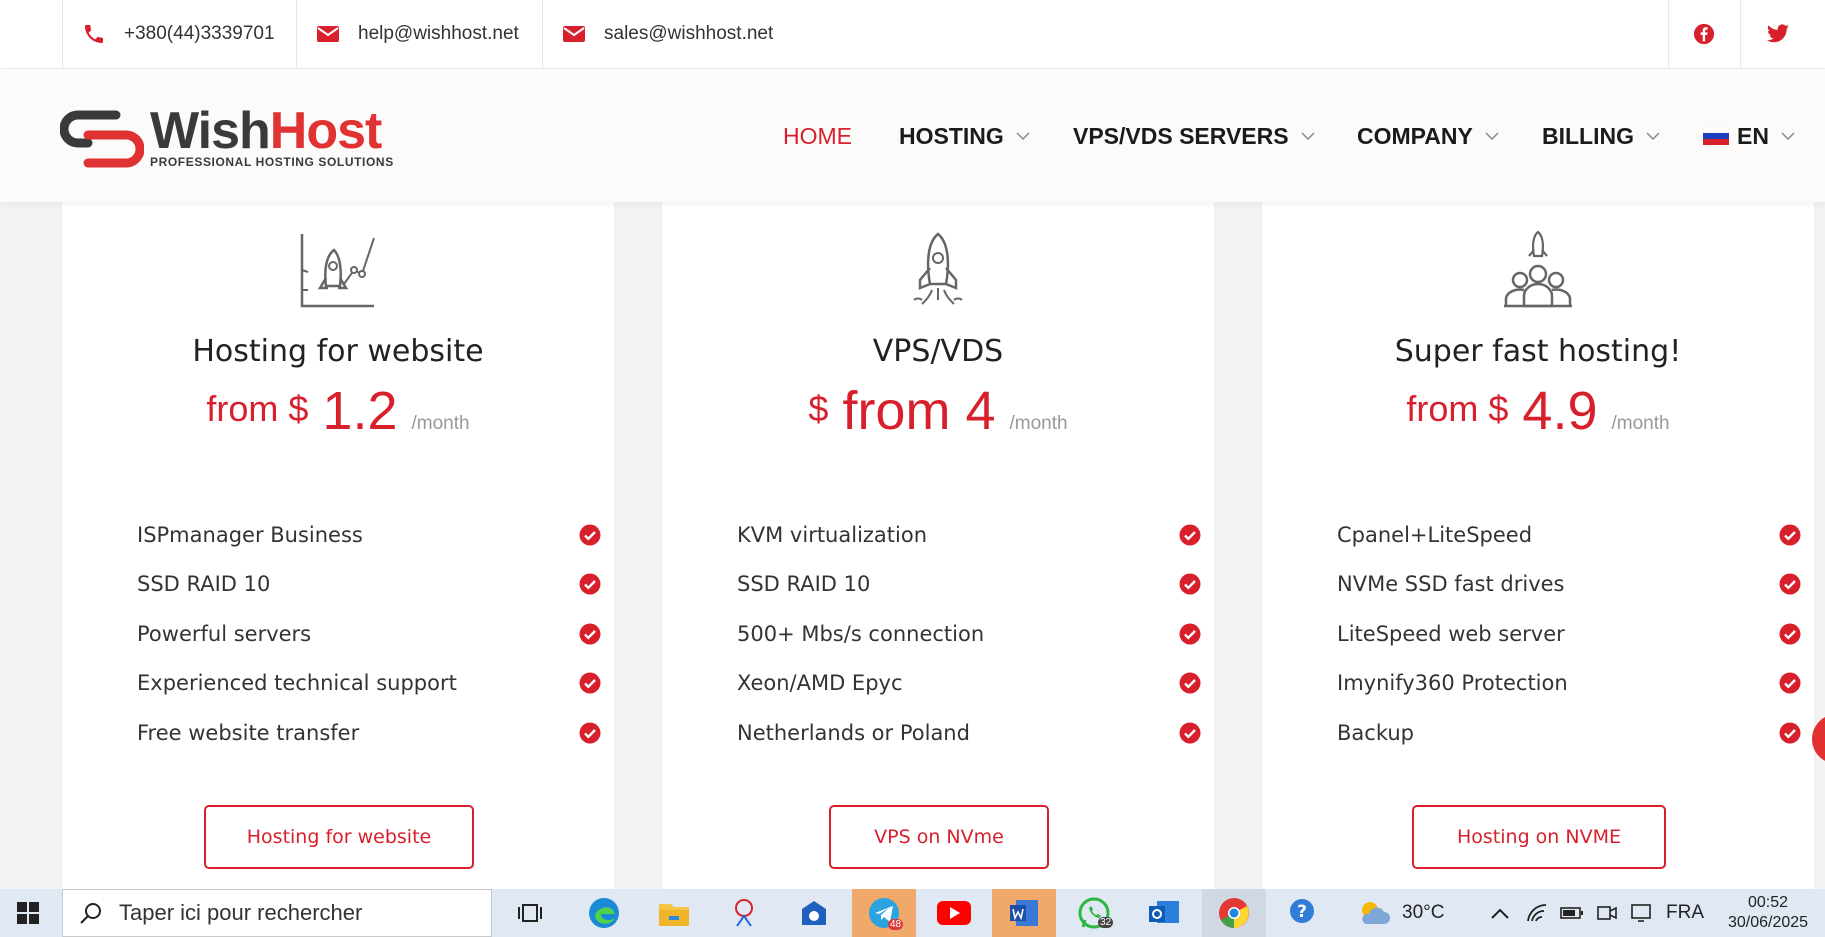 This screenshot has height=937, width=1825. I want to click on phone-contact: +380(44)3339701, so click(178, 34).